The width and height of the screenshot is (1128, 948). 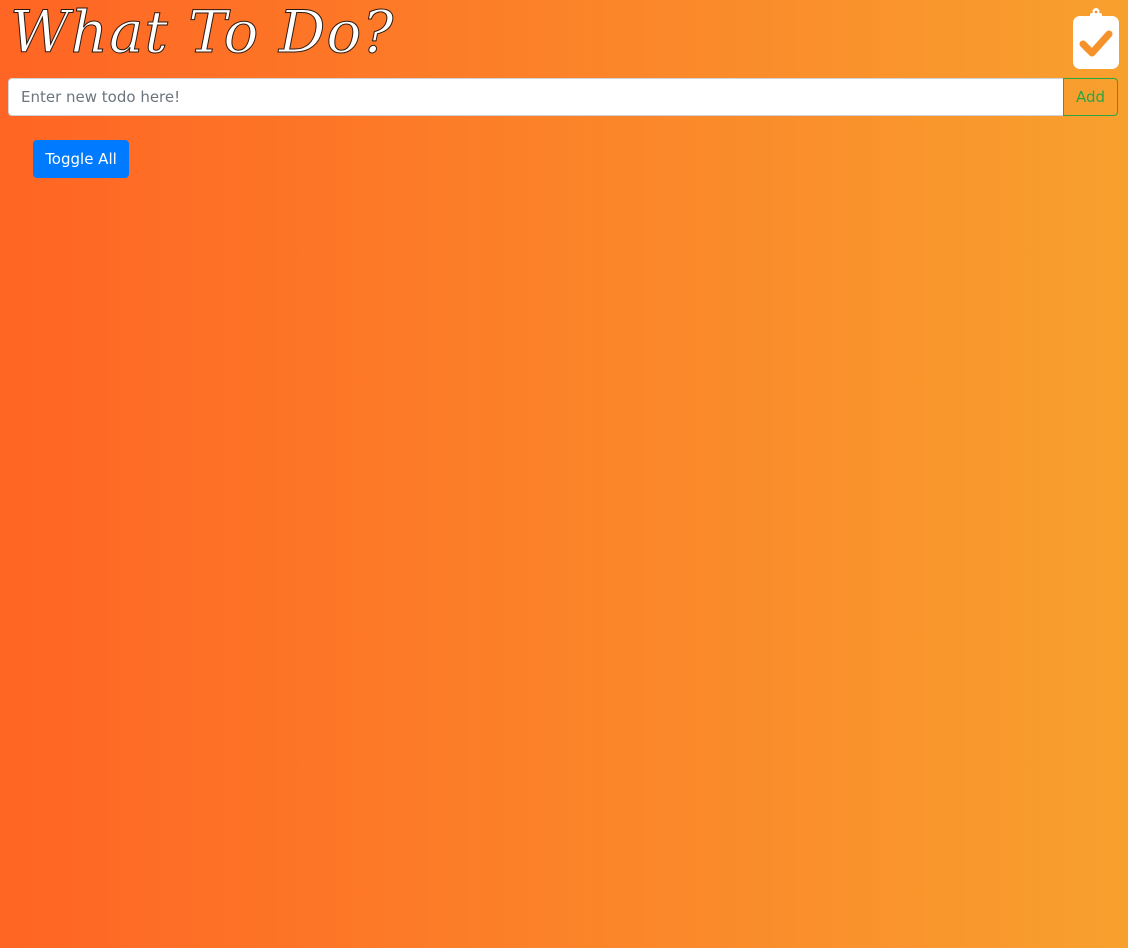 I want to click on clipboard-check-icon, so click(x=1096, y=38).